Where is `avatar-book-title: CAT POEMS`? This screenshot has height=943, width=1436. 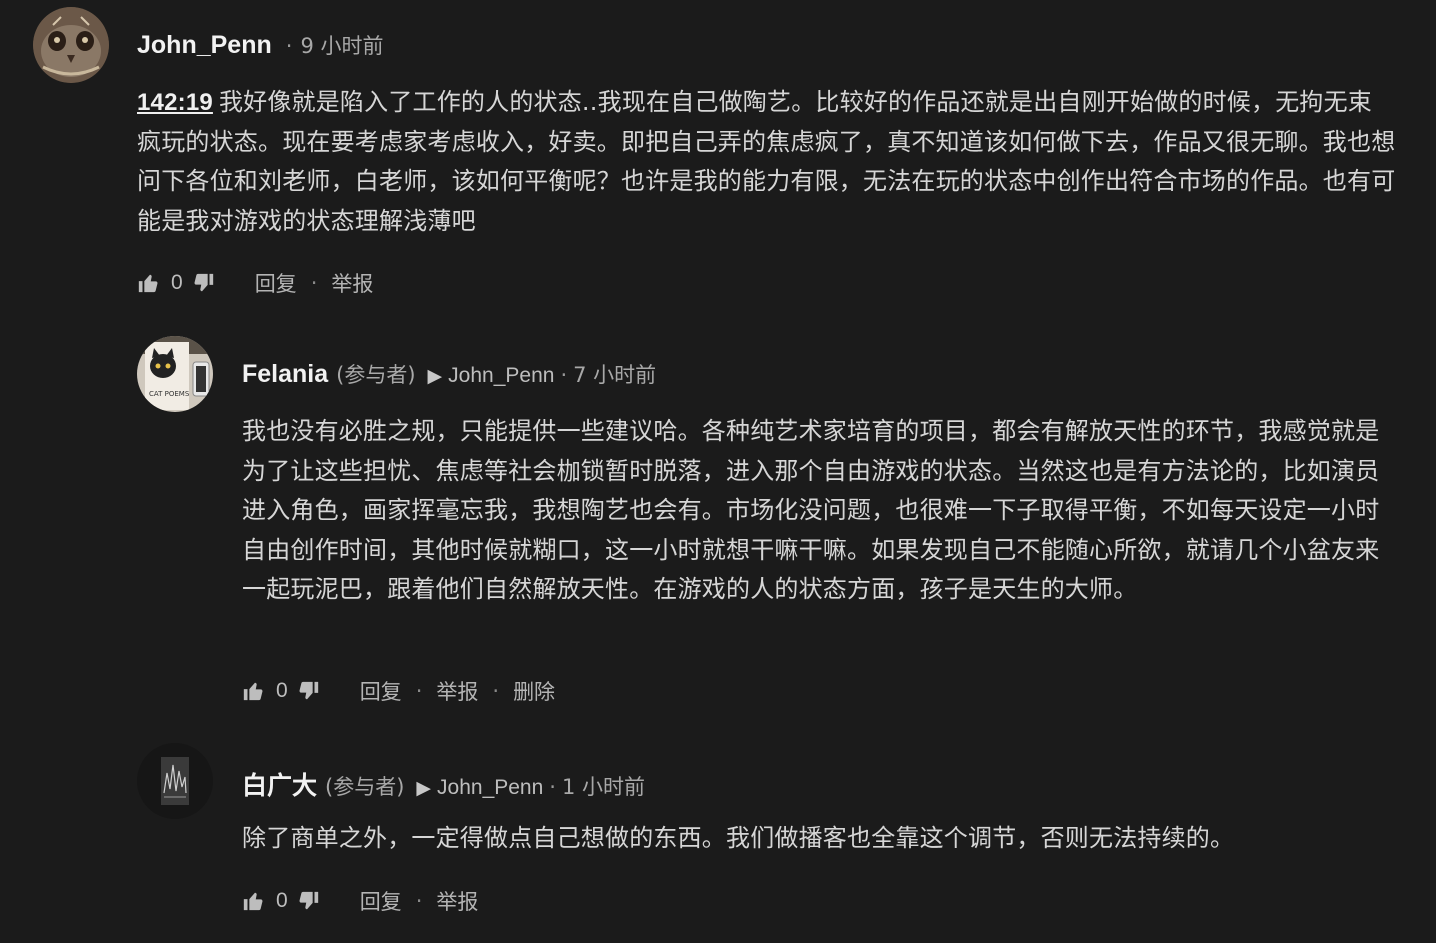 avatar-book-title: CAT POEMS is located at coordinates (169, 394).